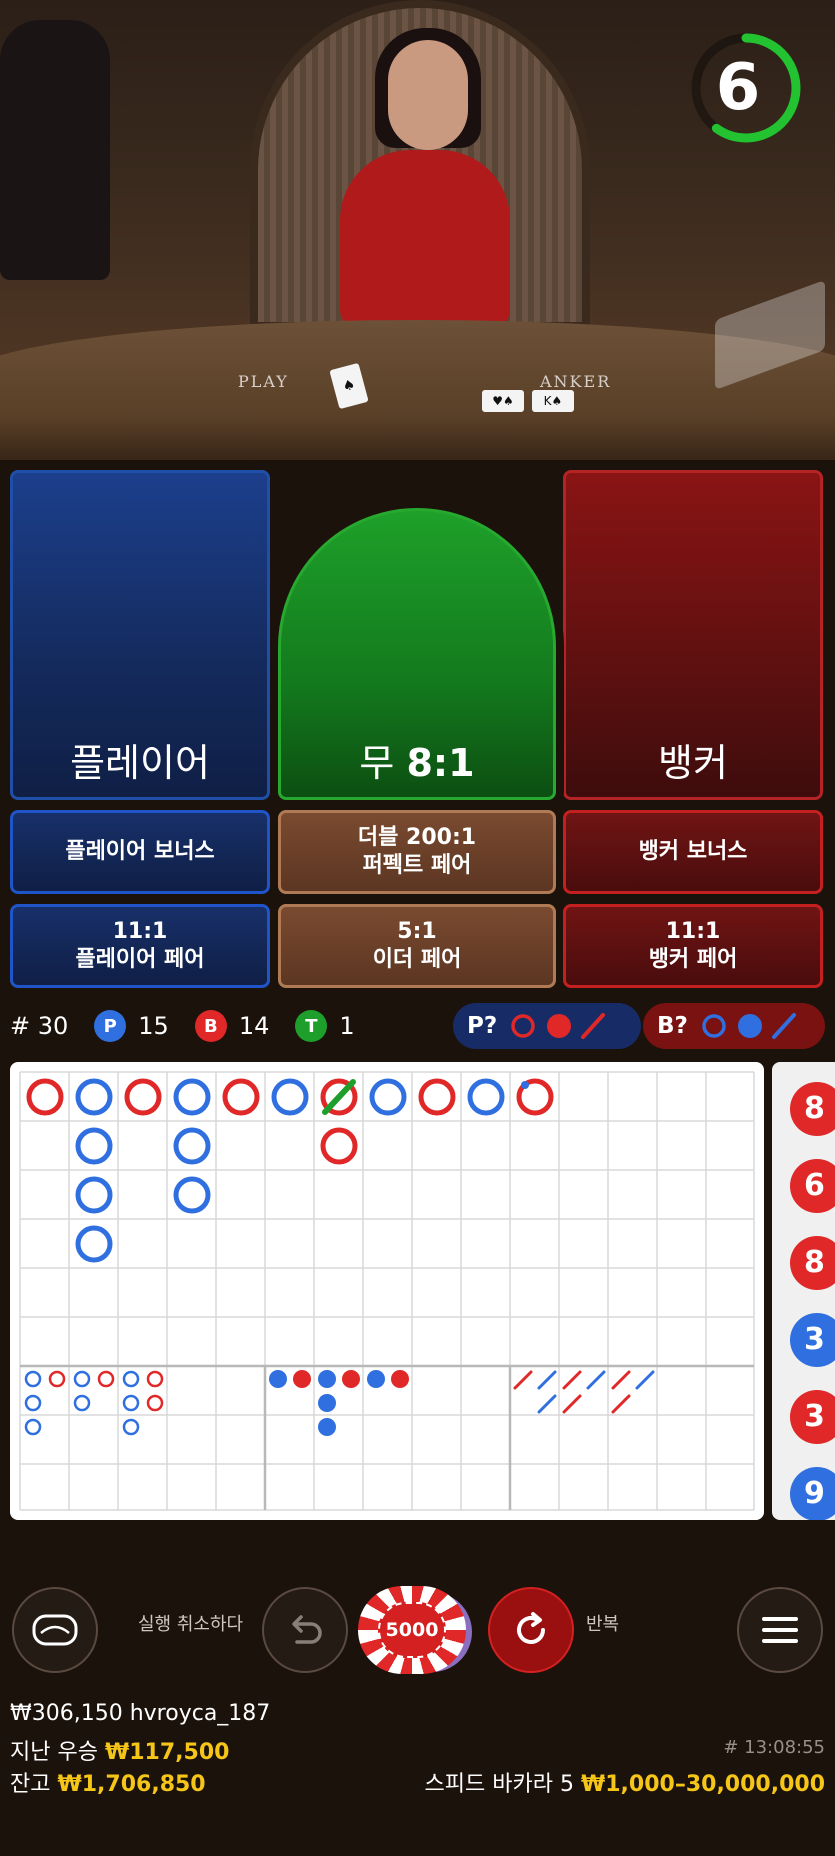 The image size is (835, 1856). Describe the element at coordinates (417, 931) in the screenshot. I see `either-pair-odds: 5:1` at that location.